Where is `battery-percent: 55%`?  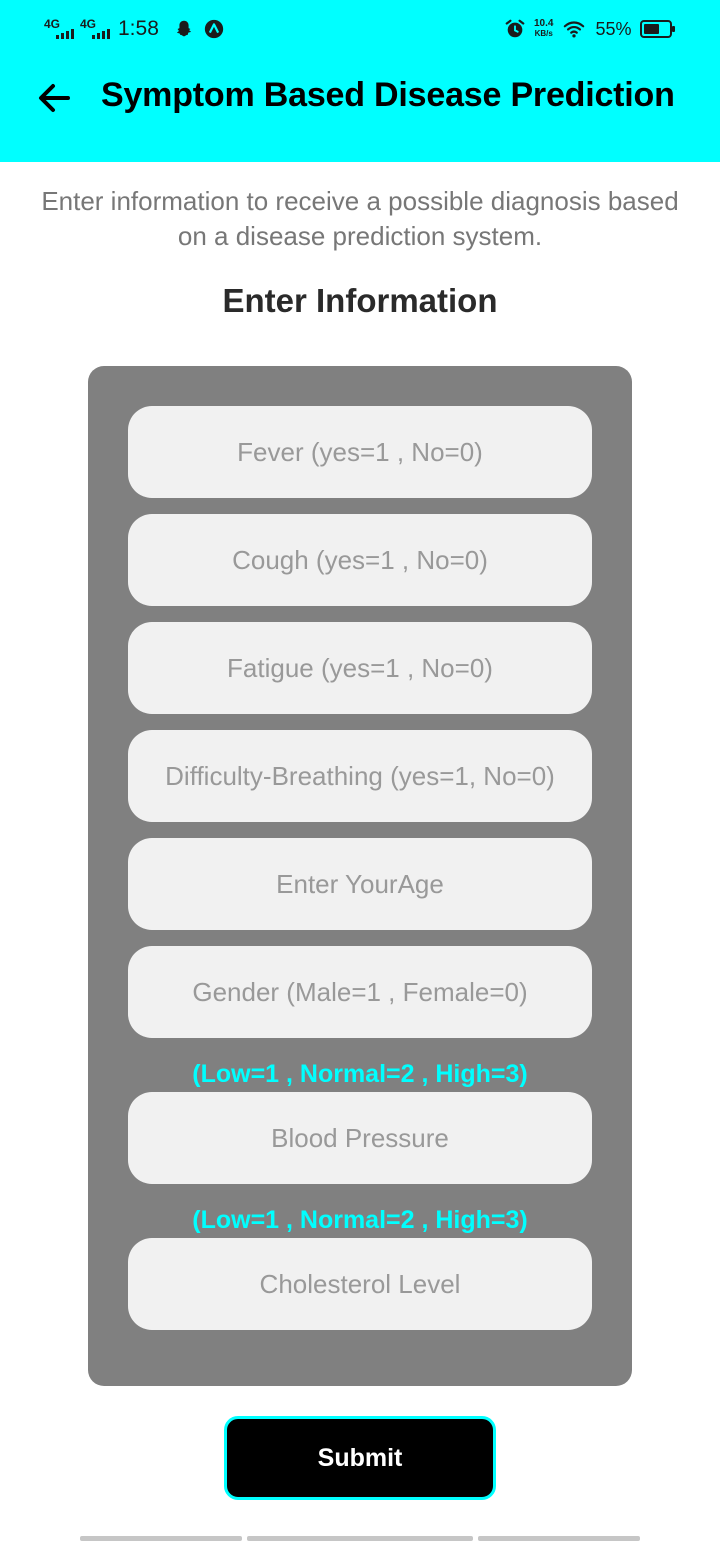
battery-percent: 55% is located at coordinates (613, 28).